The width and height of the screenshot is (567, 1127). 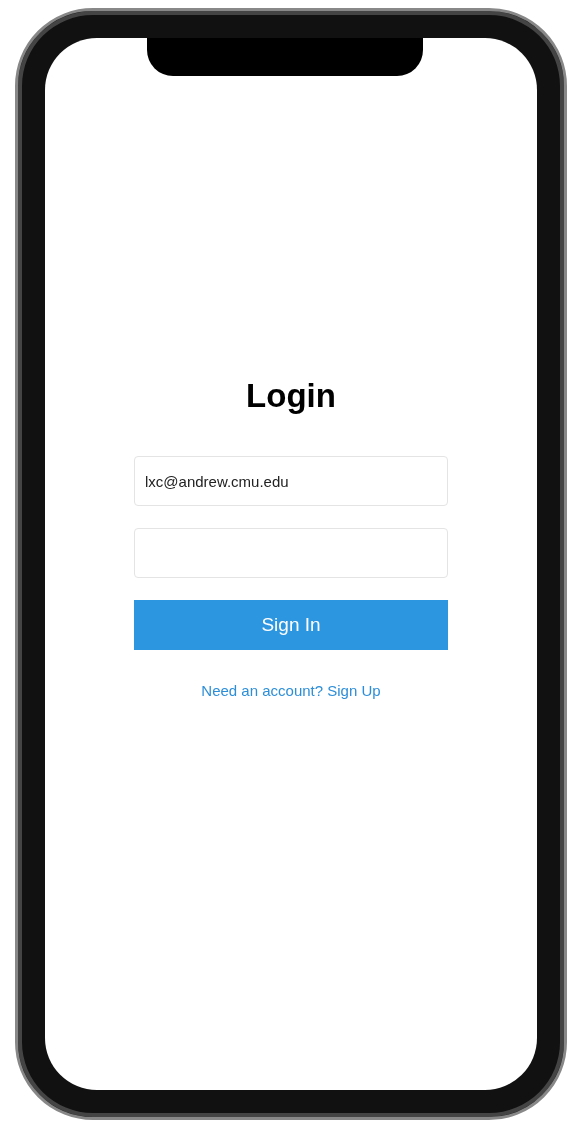 What do you see at coordinates (291, 691) in the screenshot?
I see `sign-up-link: Need an account? Sign Up` at bounding box center [291, 691].